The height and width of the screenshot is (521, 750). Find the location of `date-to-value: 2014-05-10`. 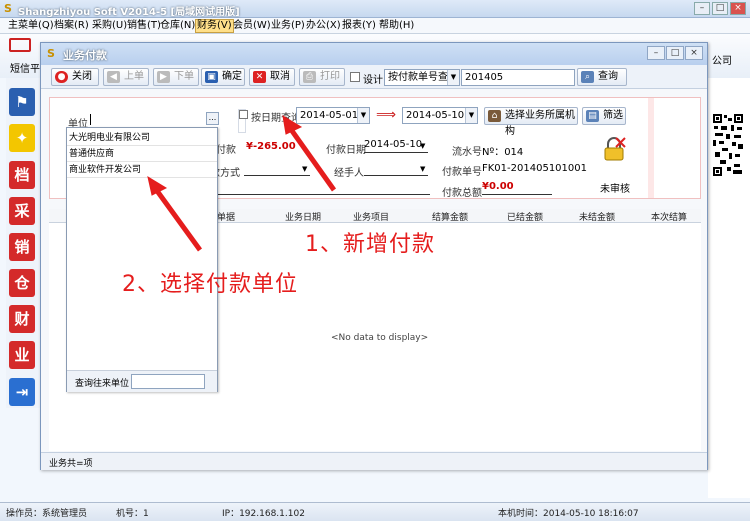

date-to-value: 2014-05-10 is located at coordinates (435, 115).